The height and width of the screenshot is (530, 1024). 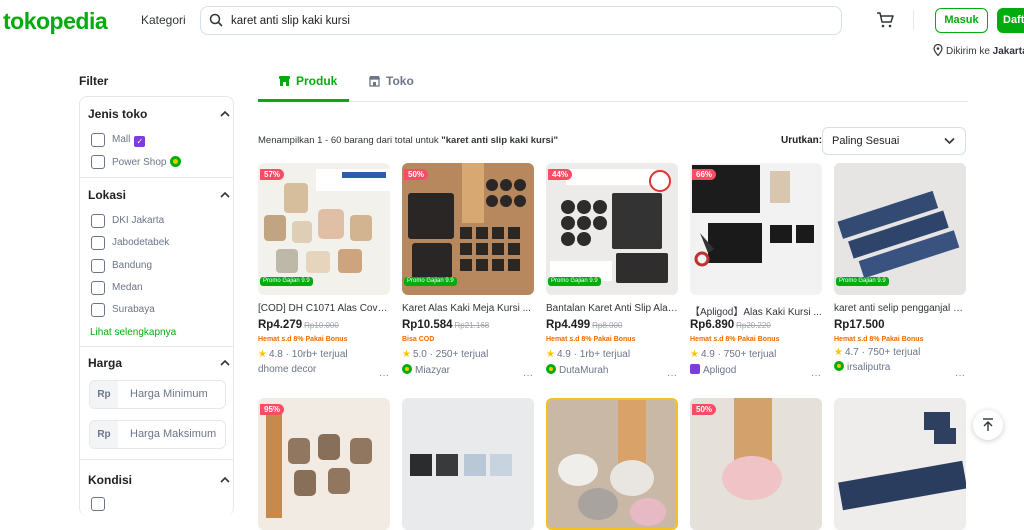 What do you see at coordinates (157, 434) in the screenshot?
I see `max-price-input: Rp Harga Maksimum` at bounding box center [157, 434].